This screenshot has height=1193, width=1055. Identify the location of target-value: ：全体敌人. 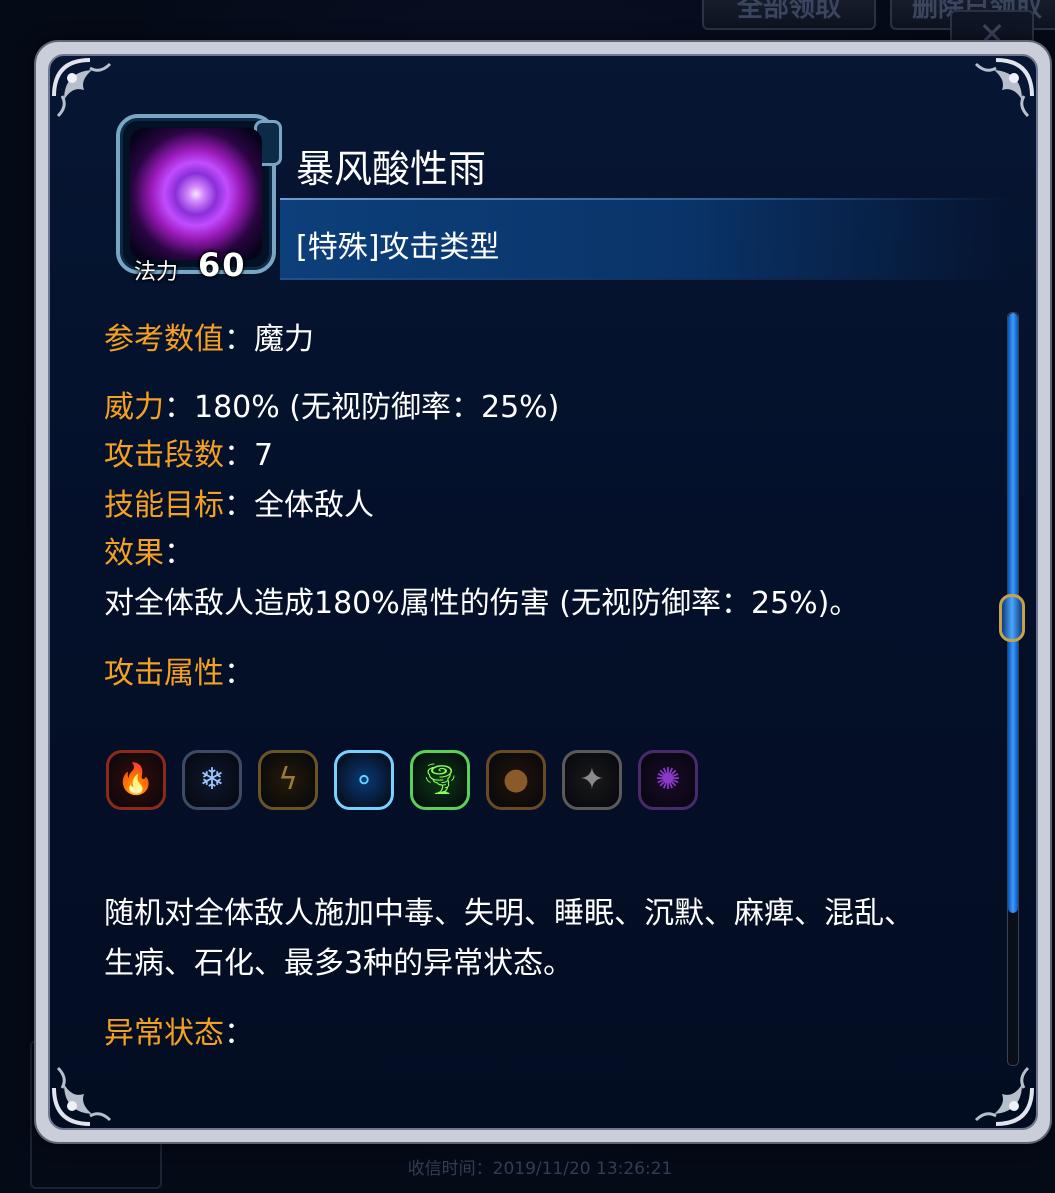
(299, 505).